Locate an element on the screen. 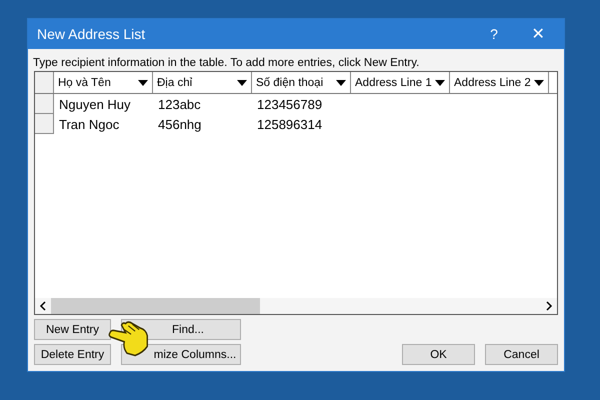  column-header: Địa chỉ is located at coordinates (202, 82).